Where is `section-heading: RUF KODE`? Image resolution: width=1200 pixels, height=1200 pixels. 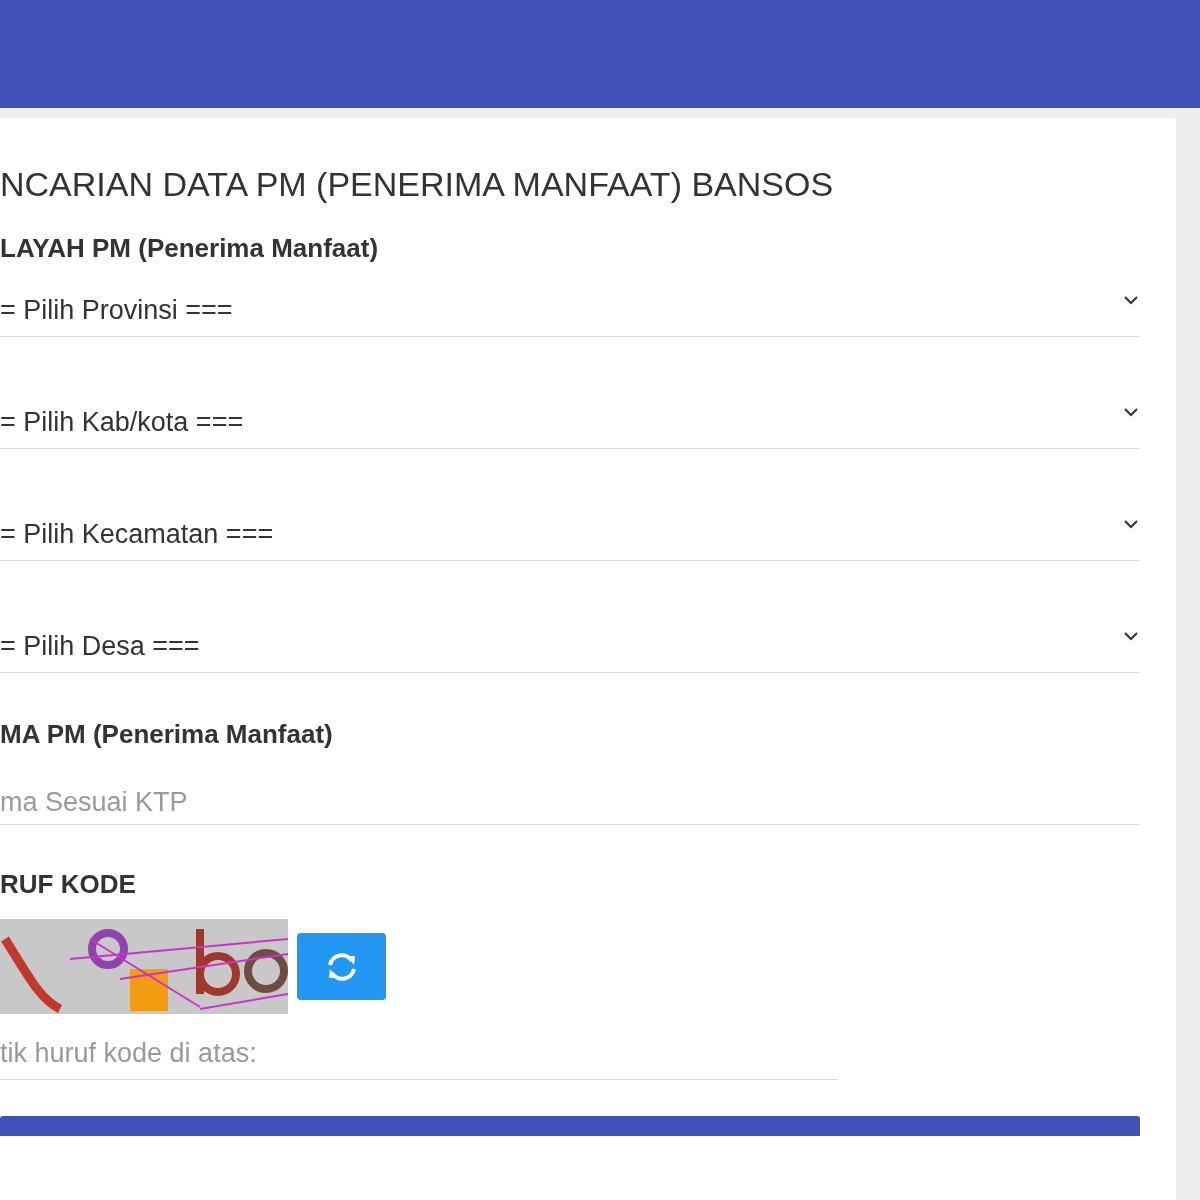
section-heading: RUF KODE is located at coordinates (68, 884).